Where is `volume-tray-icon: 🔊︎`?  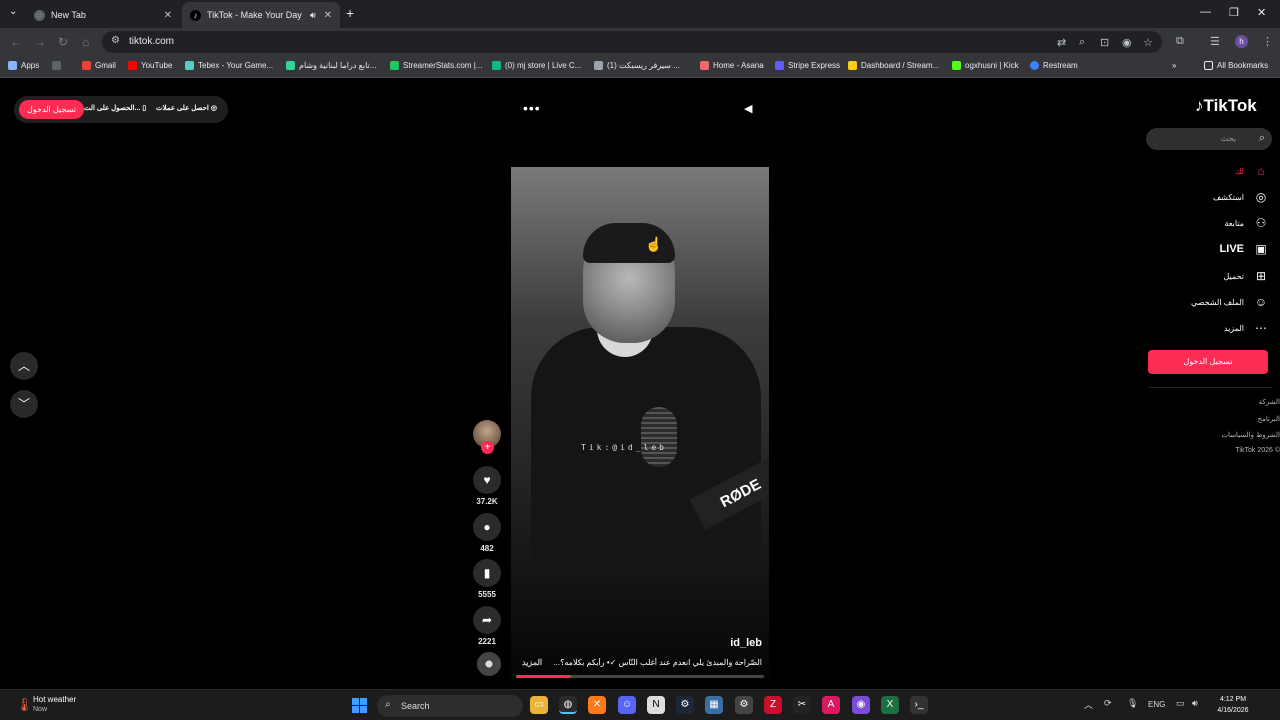
volume-tray-icon: 🔊︎ is located at coordinates (1195, 703).